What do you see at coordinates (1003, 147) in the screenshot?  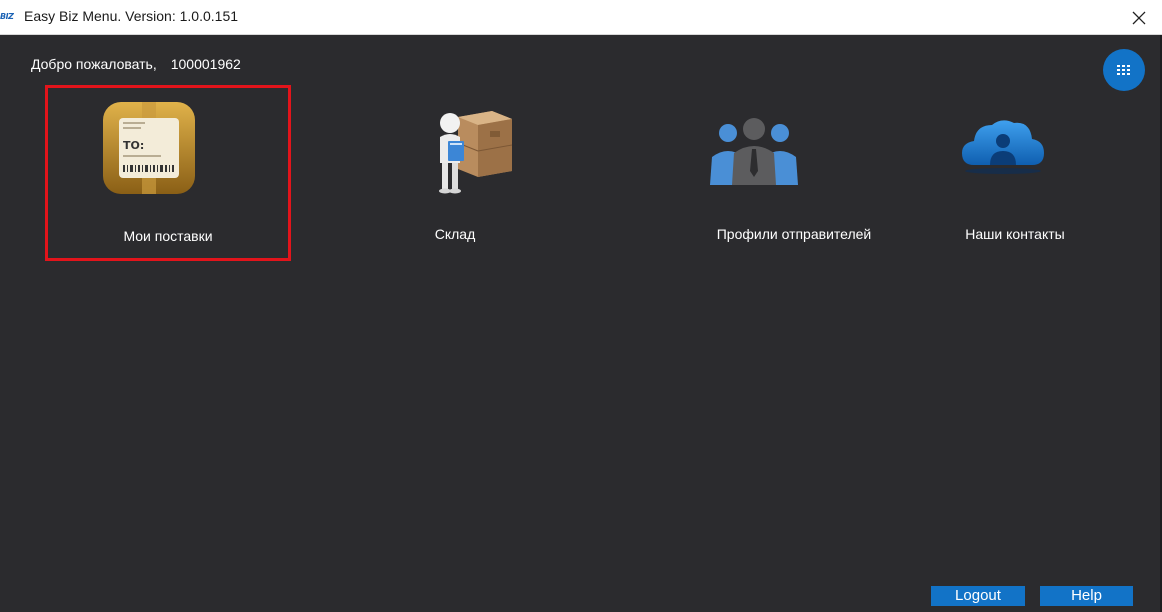 I see `cloud-contacts-icon` at bounding box center [1003, 147].